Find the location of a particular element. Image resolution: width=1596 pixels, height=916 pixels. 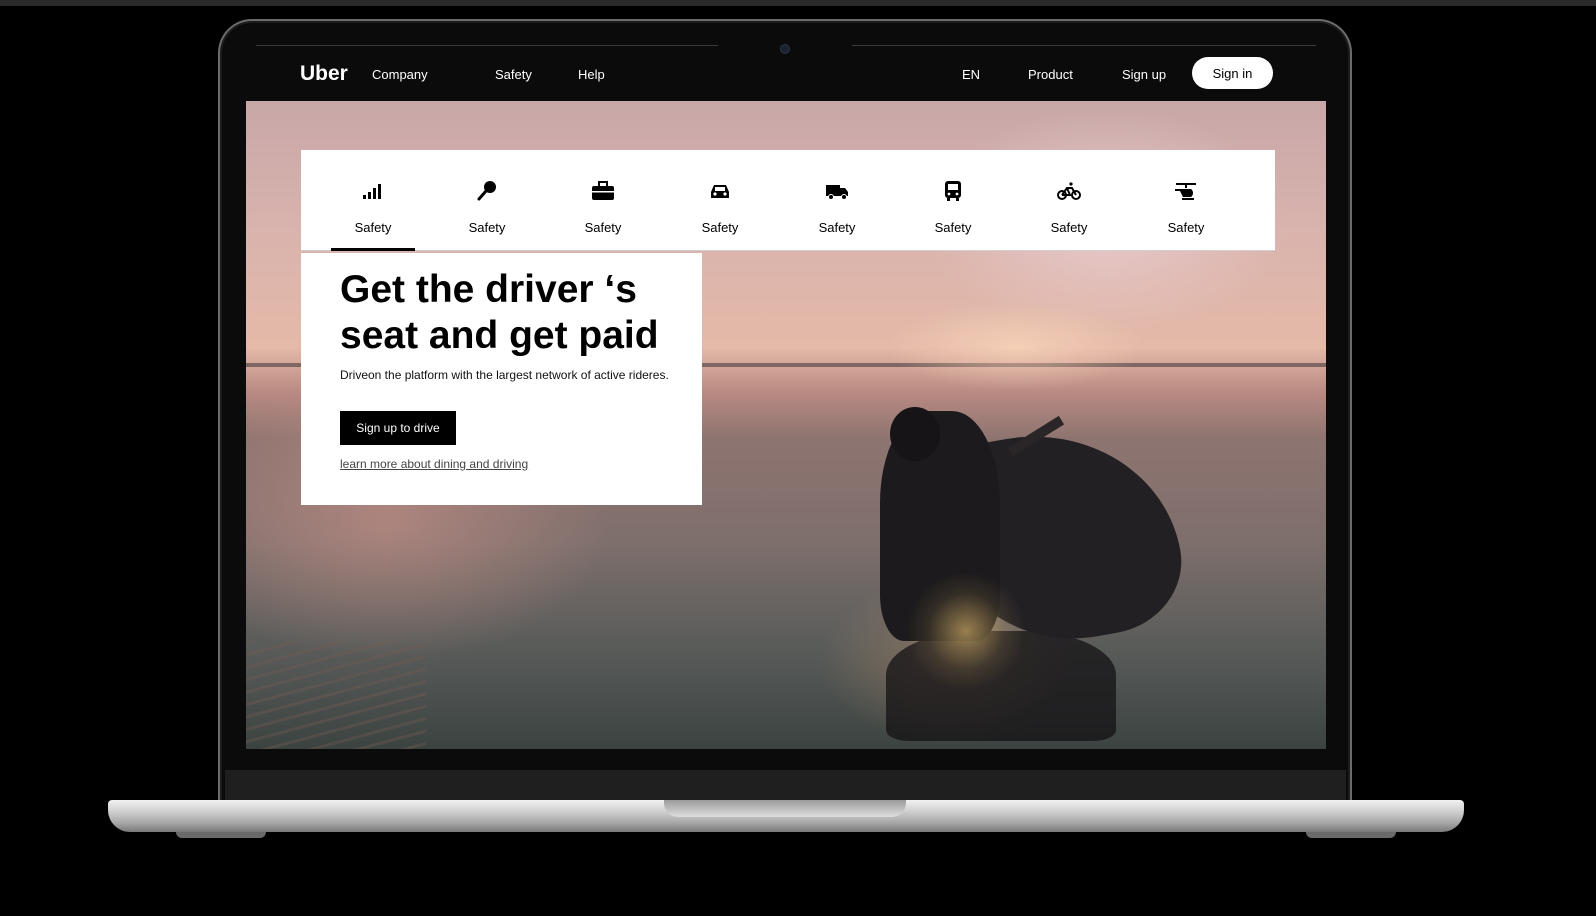

tab-helicopter: Safety is located at coordinates (1186, 200).